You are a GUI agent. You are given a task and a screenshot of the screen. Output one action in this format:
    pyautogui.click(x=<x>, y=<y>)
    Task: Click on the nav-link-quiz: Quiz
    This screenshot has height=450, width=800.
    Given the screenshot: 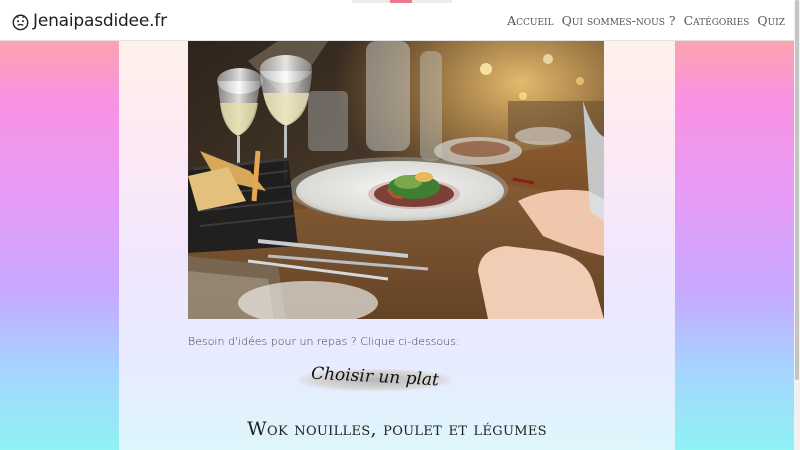 What is the action you would take?
    pyautogui.click(x=771, y=20)
    